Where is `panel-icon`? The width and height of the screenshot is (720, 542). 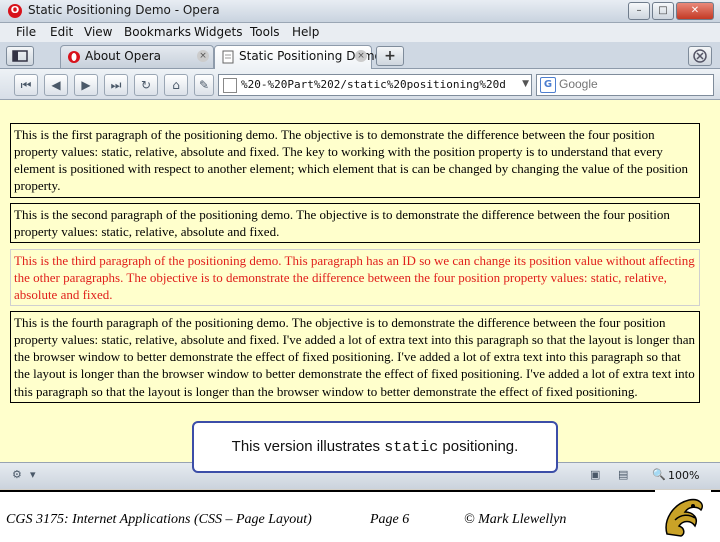 panel-icon is located at coordinates (20, 56).